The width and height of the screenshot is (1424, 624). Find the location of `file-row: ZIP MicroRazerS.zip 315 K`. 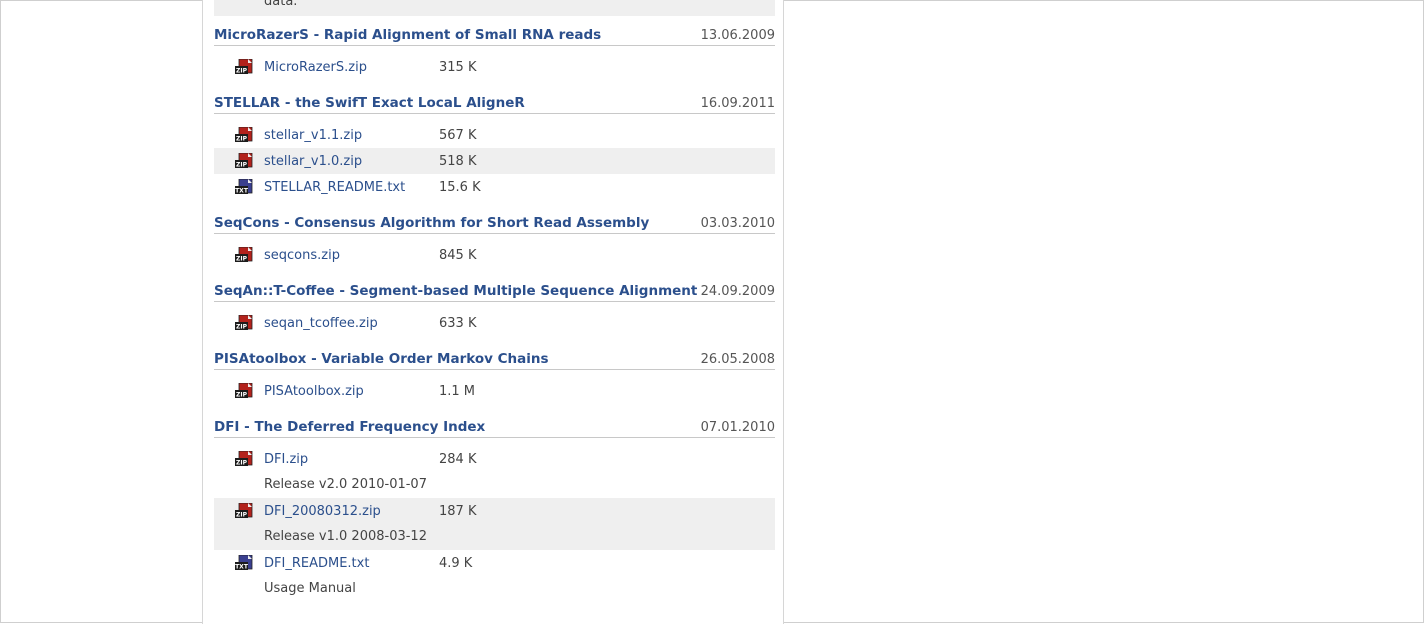

file-row: ZIP MicroRazerS.zip 315 K is located at coordinates (494, 67).